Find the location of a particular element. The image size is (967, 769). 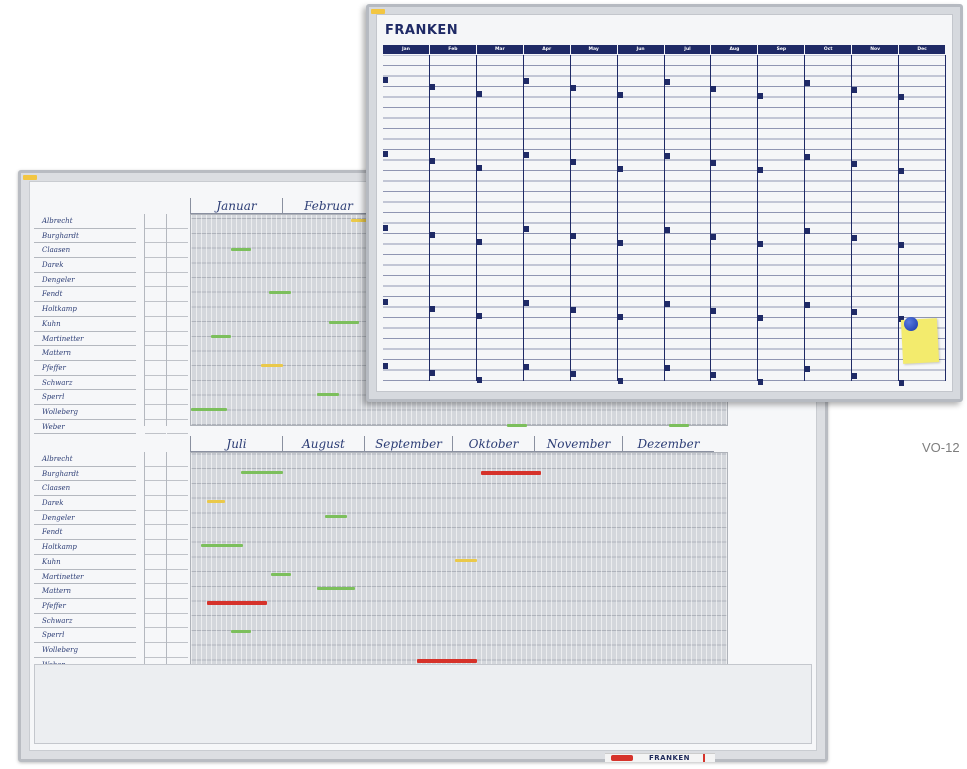

month-header: Oct is located at coordinates (829, 49).